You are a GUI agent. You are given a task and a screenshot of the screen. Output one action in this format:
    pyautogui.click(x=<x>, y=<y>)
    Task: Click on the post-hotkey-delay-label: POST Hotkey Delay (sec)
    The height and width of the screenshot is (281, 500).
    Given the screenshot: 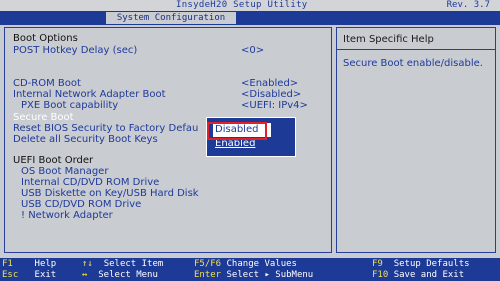 What is the action you would take?
    pyautogui.click(x=75, y=51)
    